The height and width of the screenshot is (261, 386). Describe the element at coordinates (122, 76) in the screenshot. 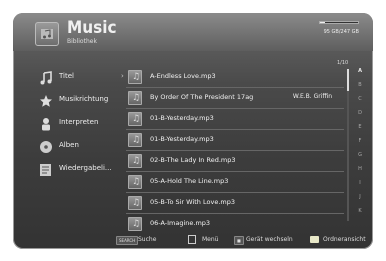

I see `chevron-right-icon: ›` at that location.